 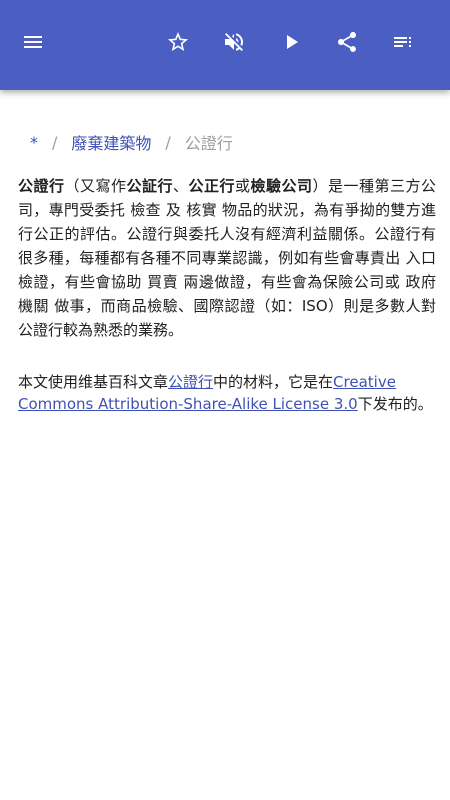 What do you see at coordinates (149, 186) in the screenshot?
I see `article-term: 公証行` at bounding box center [149, 186].